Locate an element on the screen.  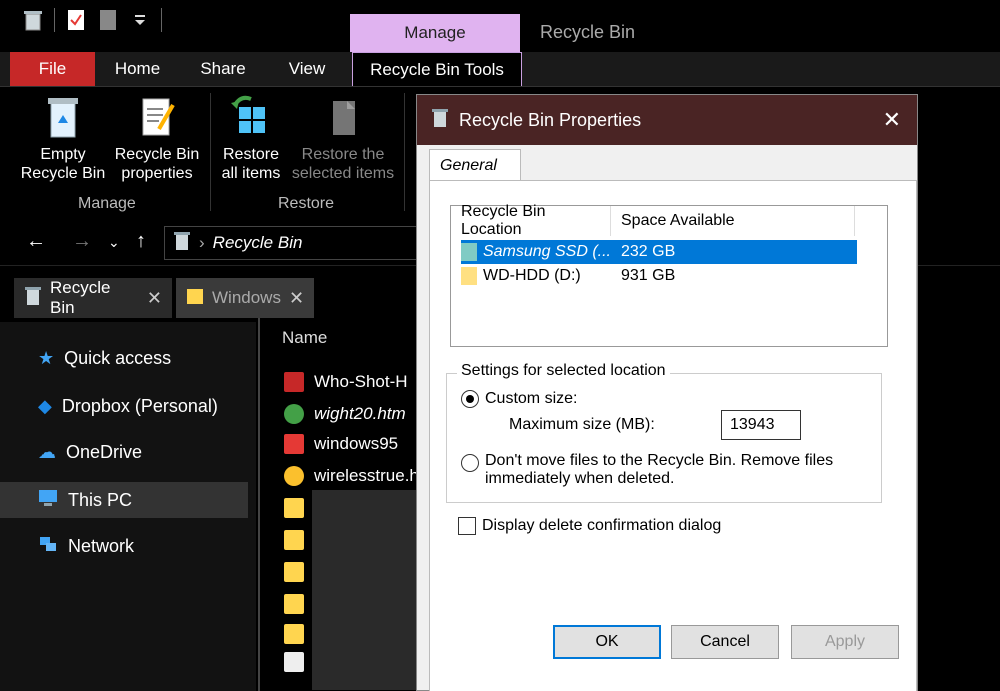
dialog-title-bar: Recycle Bin Properties is located at coordinates (667, 120).